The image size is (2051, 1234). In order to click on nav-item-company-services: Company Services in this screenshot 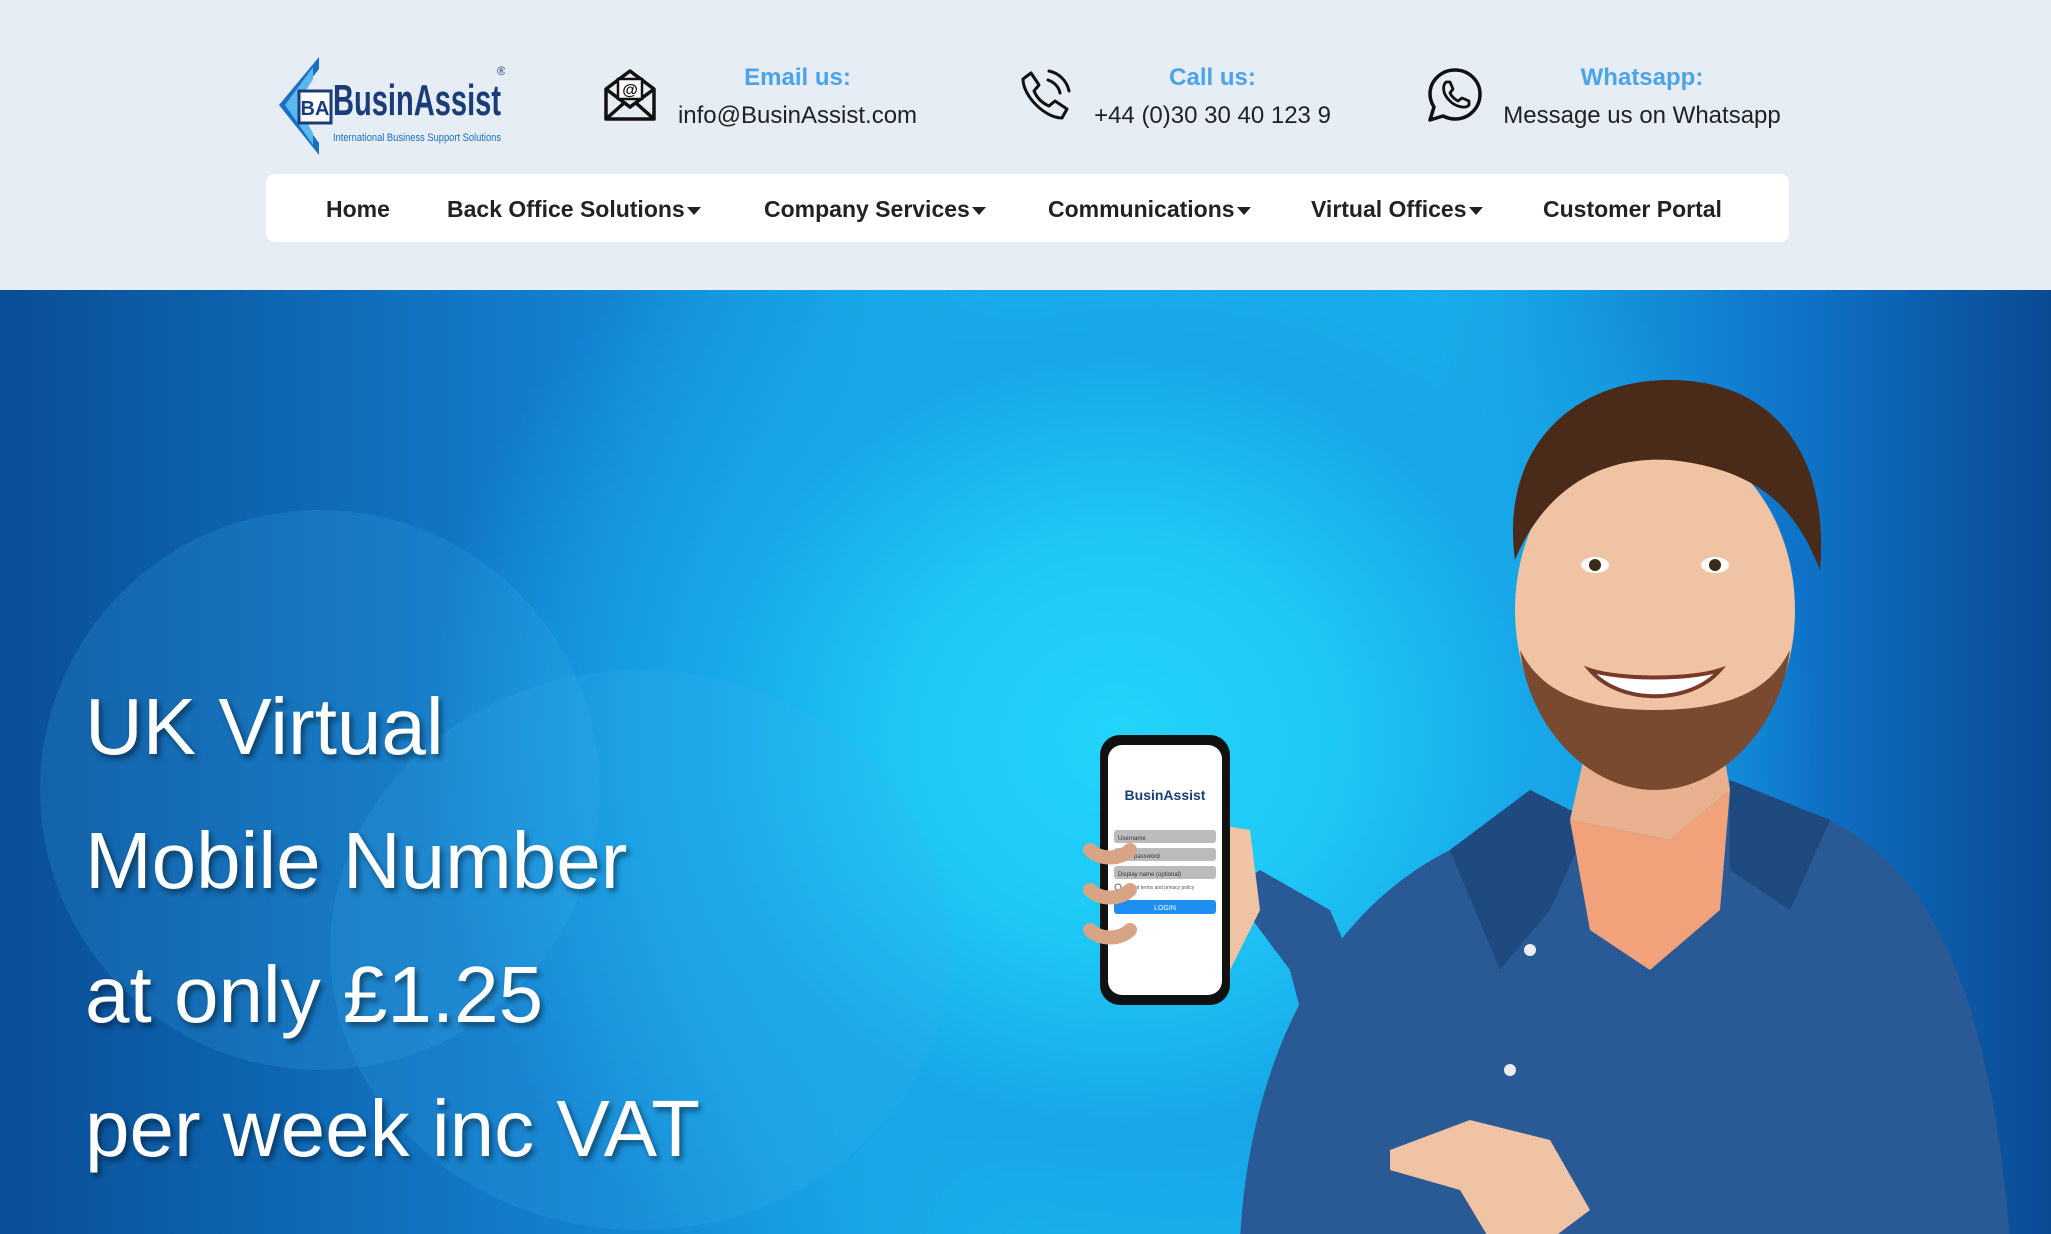, I will do `click(875, 209)`.